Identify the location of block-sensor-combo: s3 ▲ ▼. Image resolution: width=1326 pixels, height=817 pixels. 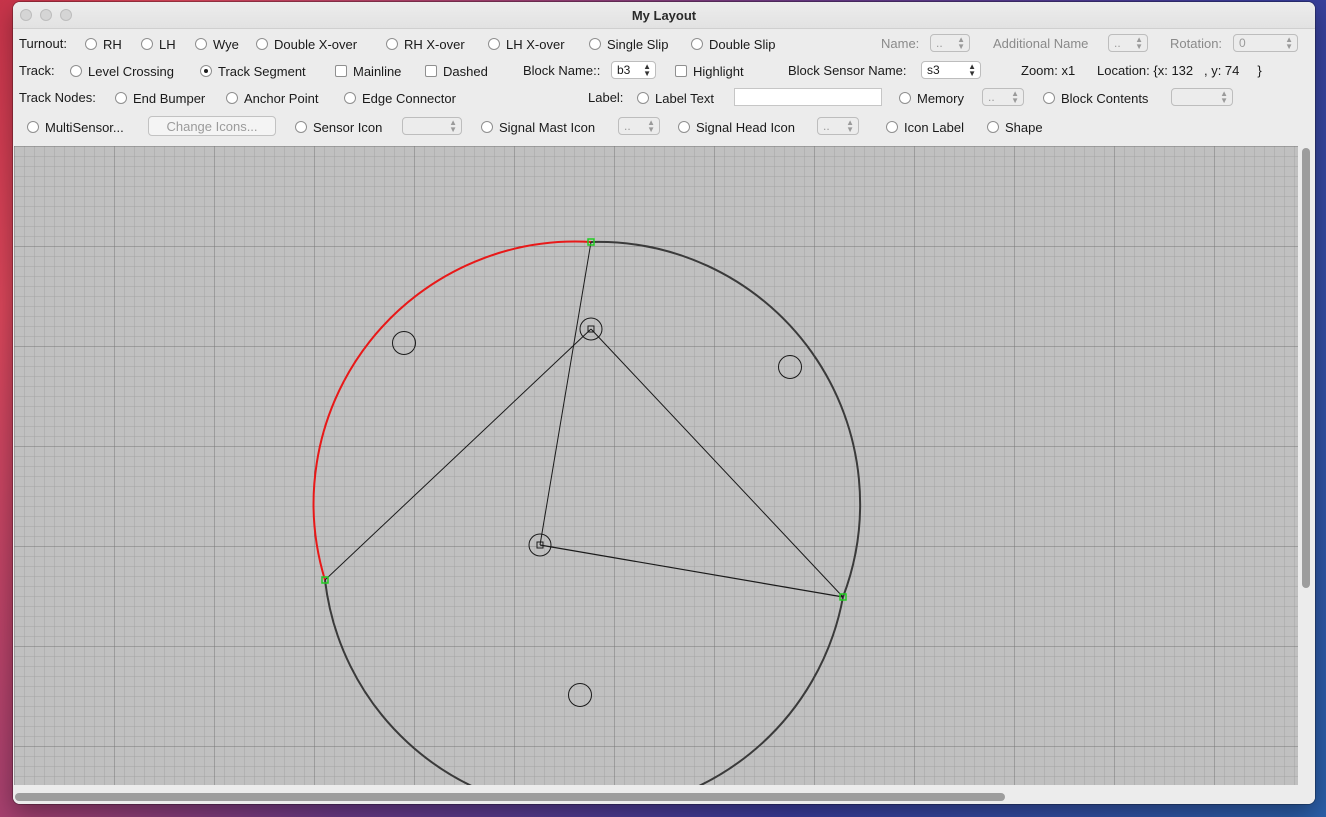
(951, 70).